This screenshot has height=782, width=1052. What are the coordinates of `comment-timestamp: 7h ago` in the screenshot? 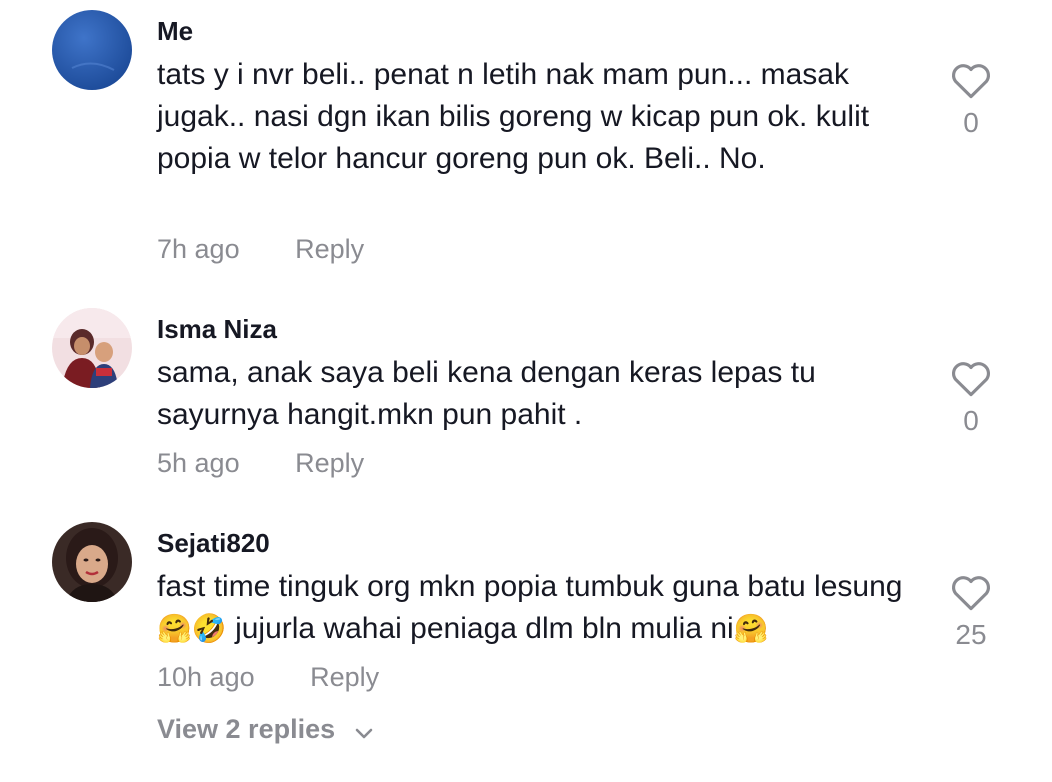 It's located at (198, 249).